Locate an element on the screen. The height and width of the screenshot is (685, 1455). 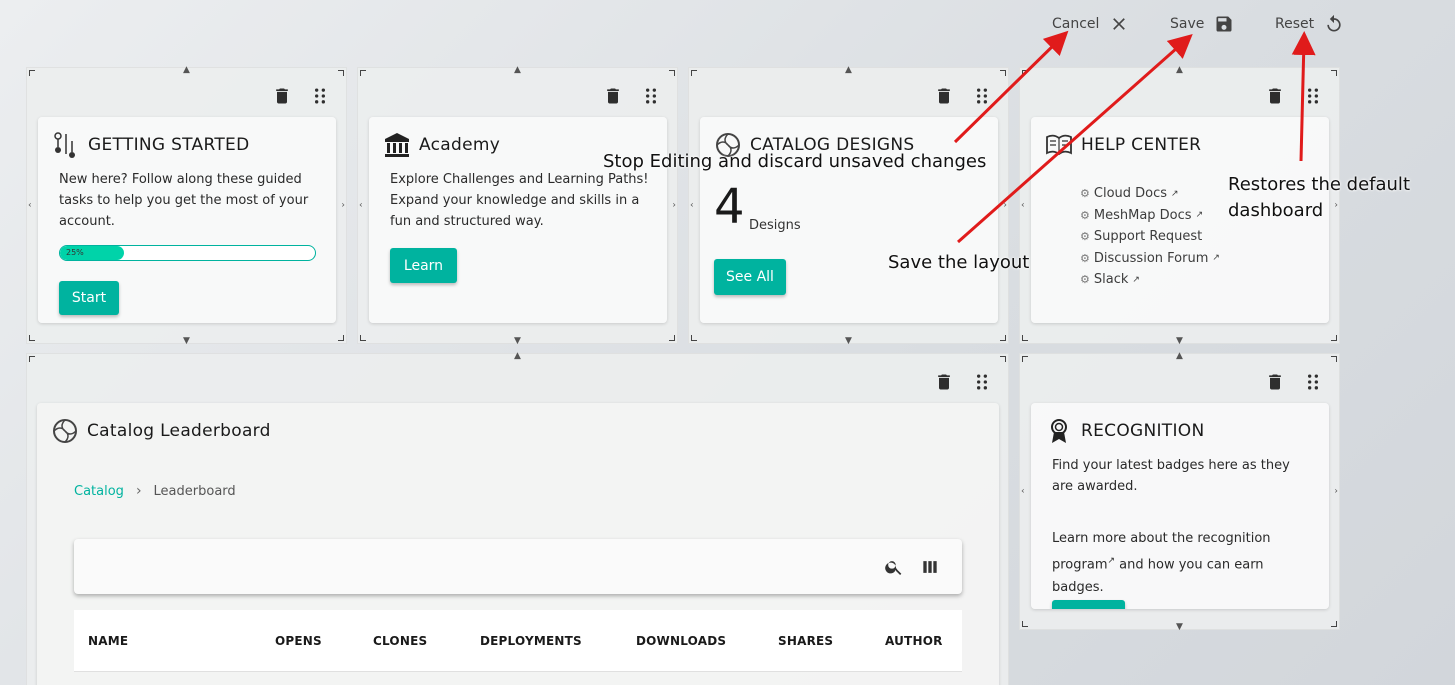
column-header-author: AUTHOR is located at coordinates (914, 641).